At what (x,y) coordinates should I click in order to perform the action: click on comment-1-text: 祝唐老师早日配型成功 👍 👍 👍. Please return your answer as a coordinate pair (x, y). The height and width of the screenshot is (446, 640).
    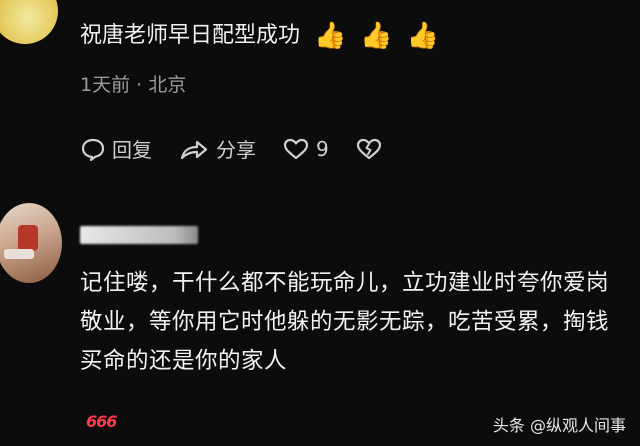
    Looking at the image, I should click on (259, 36).